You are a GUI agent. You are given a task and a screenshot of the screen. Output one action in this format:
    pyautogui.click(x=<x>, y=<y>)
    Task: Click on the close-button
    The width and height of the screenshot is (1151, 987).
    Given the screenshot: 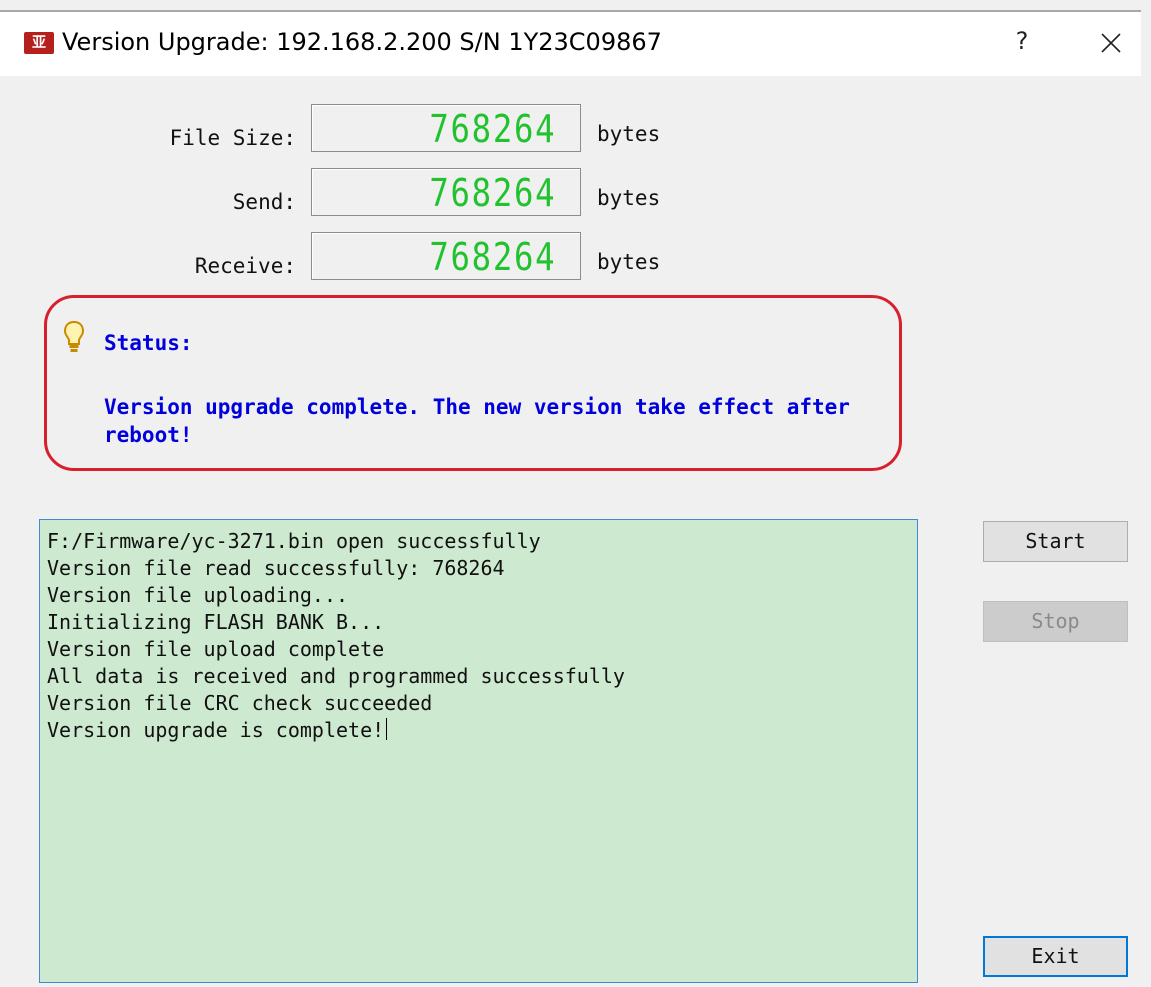 What is the action you would take?
    pyautogui.click(x=1111, y=43)
    